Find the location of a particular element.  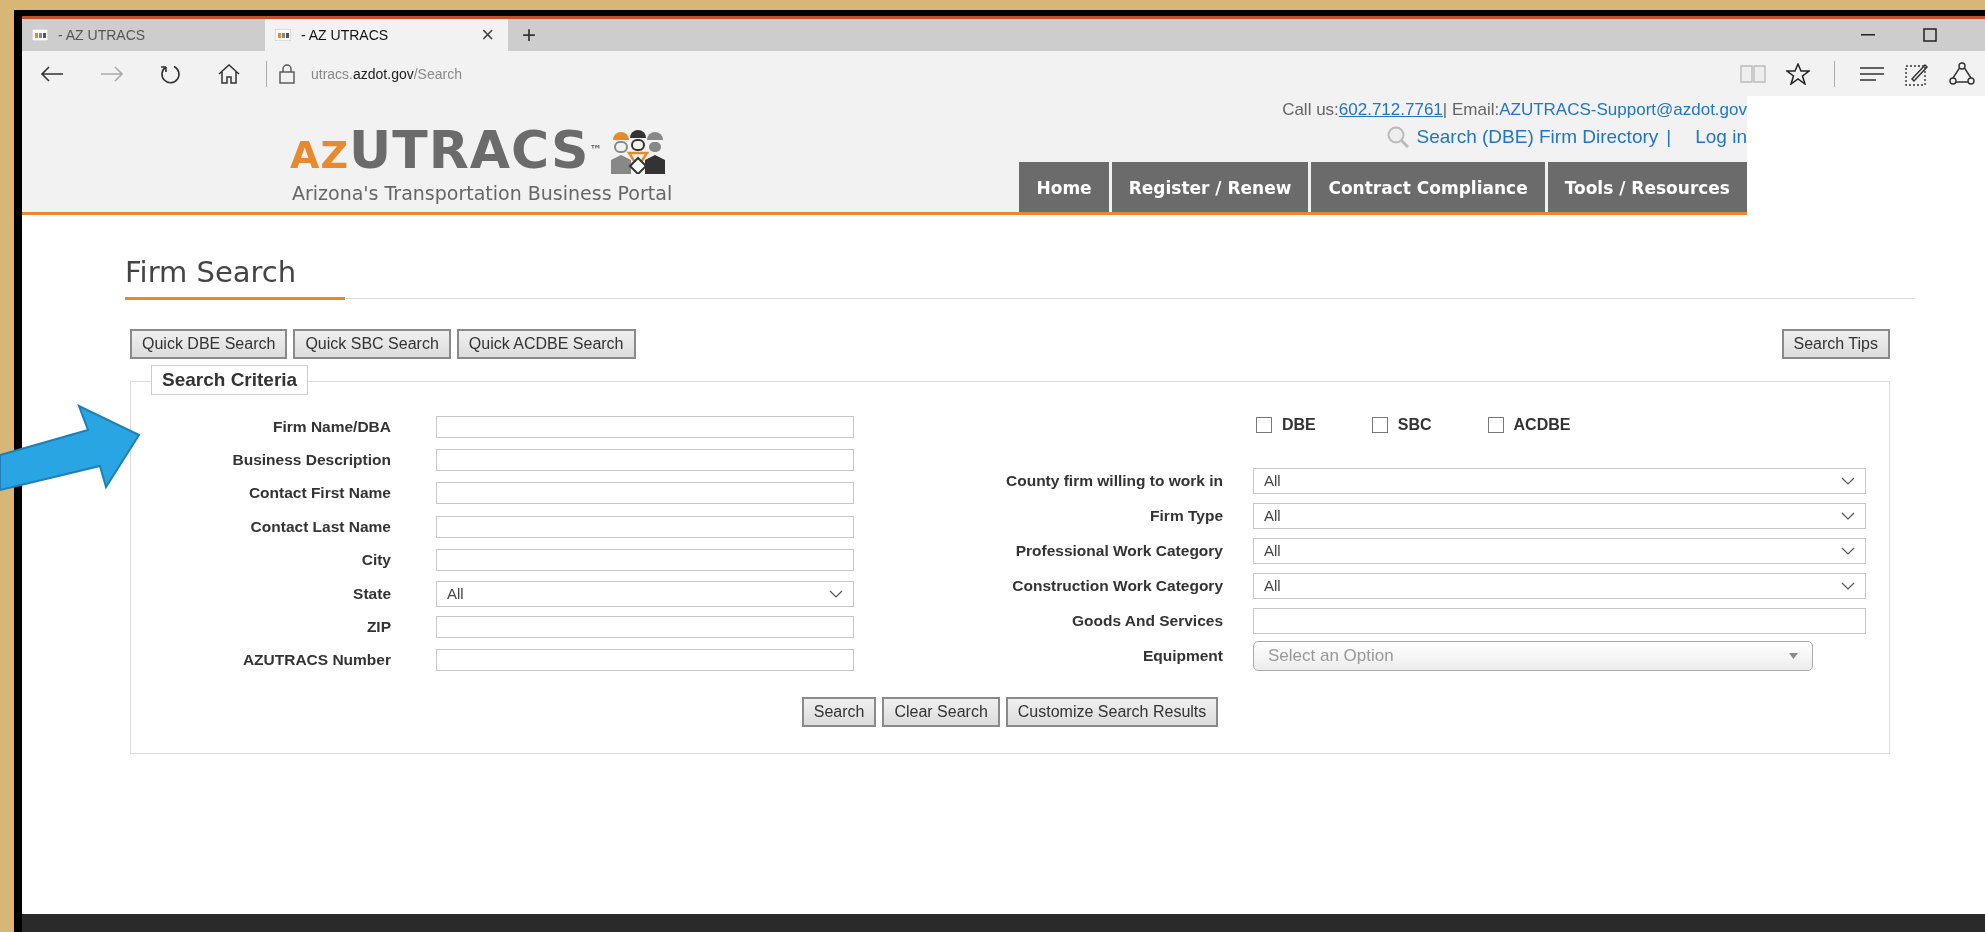

address-bar: utracs.azdot.gov/Search is located at coordinates (386, 73).